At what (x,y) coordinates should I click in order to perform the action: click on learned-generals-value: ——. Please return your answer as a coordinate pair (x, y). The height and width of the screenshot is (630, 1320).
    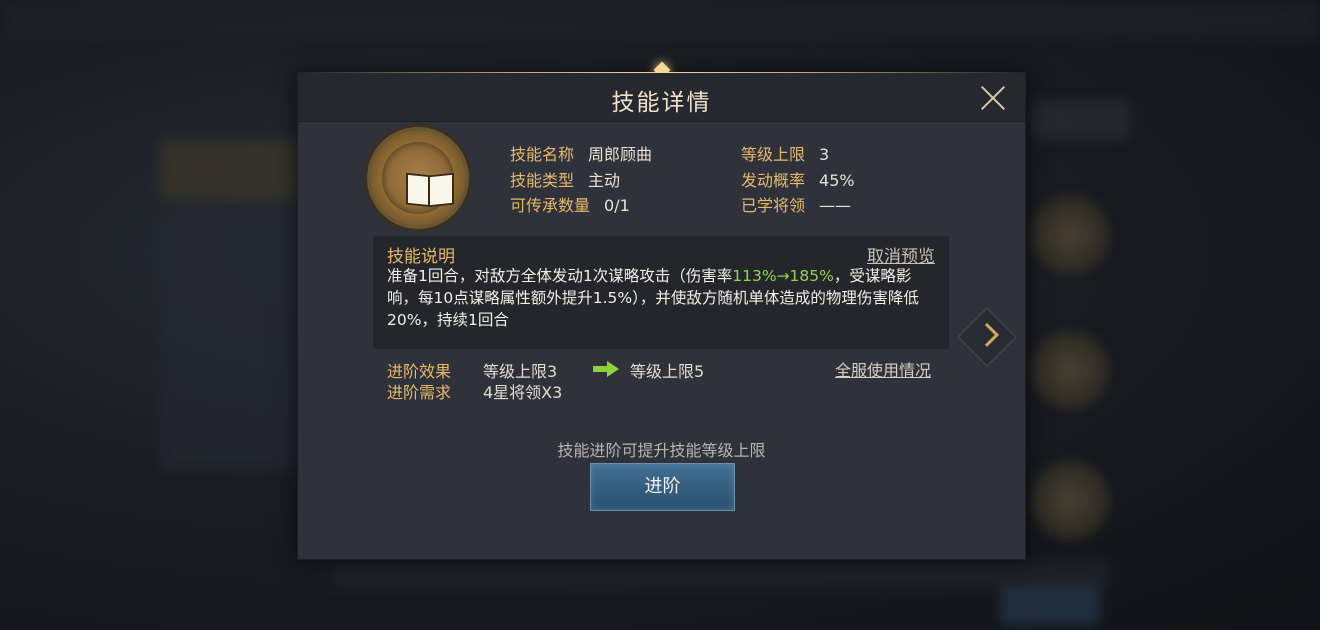
    Looking at the image, I should click on (835, 205).